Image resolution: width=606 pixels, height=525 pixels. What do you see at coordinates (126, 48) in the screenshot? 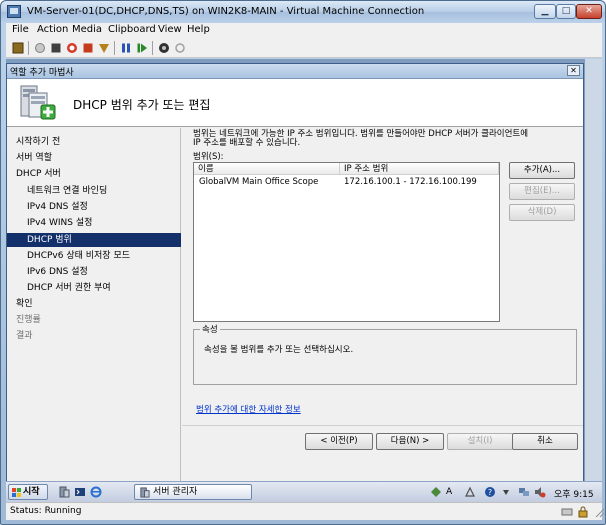
I see `pause-icon` at bounding box center [126, 48].